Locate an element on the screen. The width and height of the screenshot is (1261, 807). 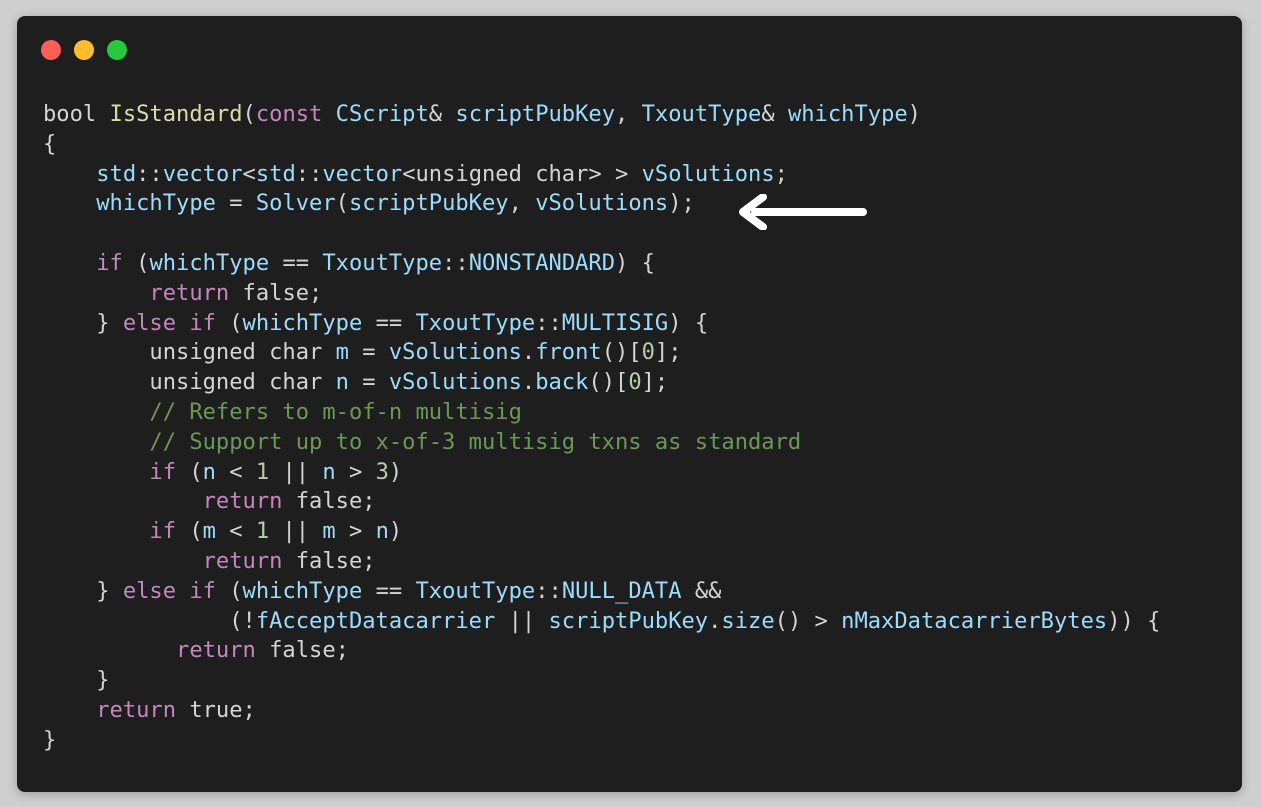
minimize-button is located at coordinates (84, 50).